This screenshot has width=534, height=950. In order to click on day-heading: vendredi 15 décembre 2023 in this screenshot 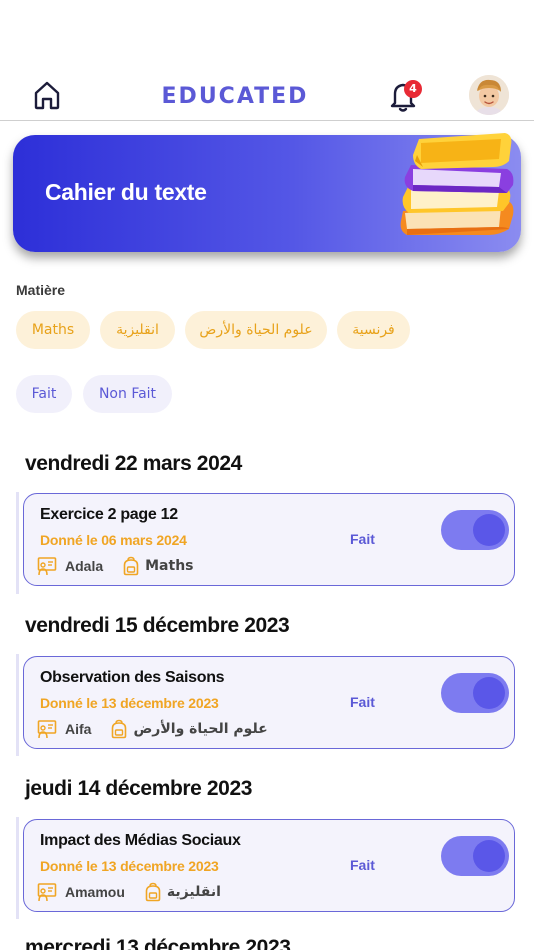, I will do `click(157, 625)`.